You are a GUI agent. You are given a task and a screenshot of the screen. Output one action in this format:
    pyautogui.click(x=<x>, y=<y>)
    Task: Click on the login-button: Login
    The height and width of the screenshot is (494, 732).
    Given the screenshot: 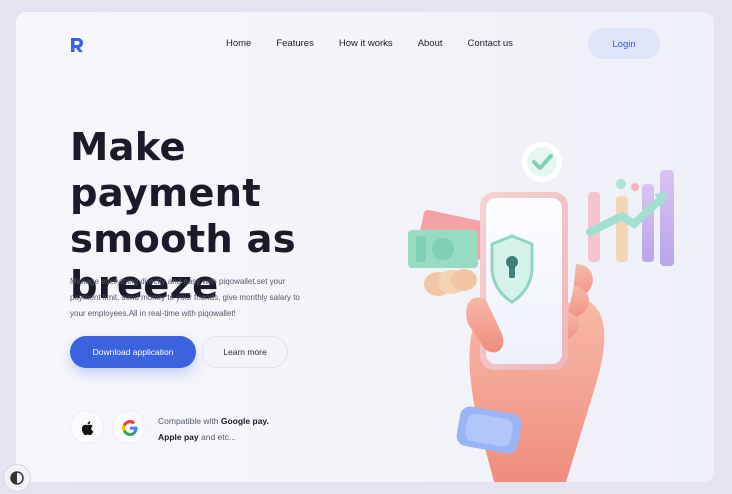 What is the action you would take?
    pyautogui.click(x=624, y=43)
    